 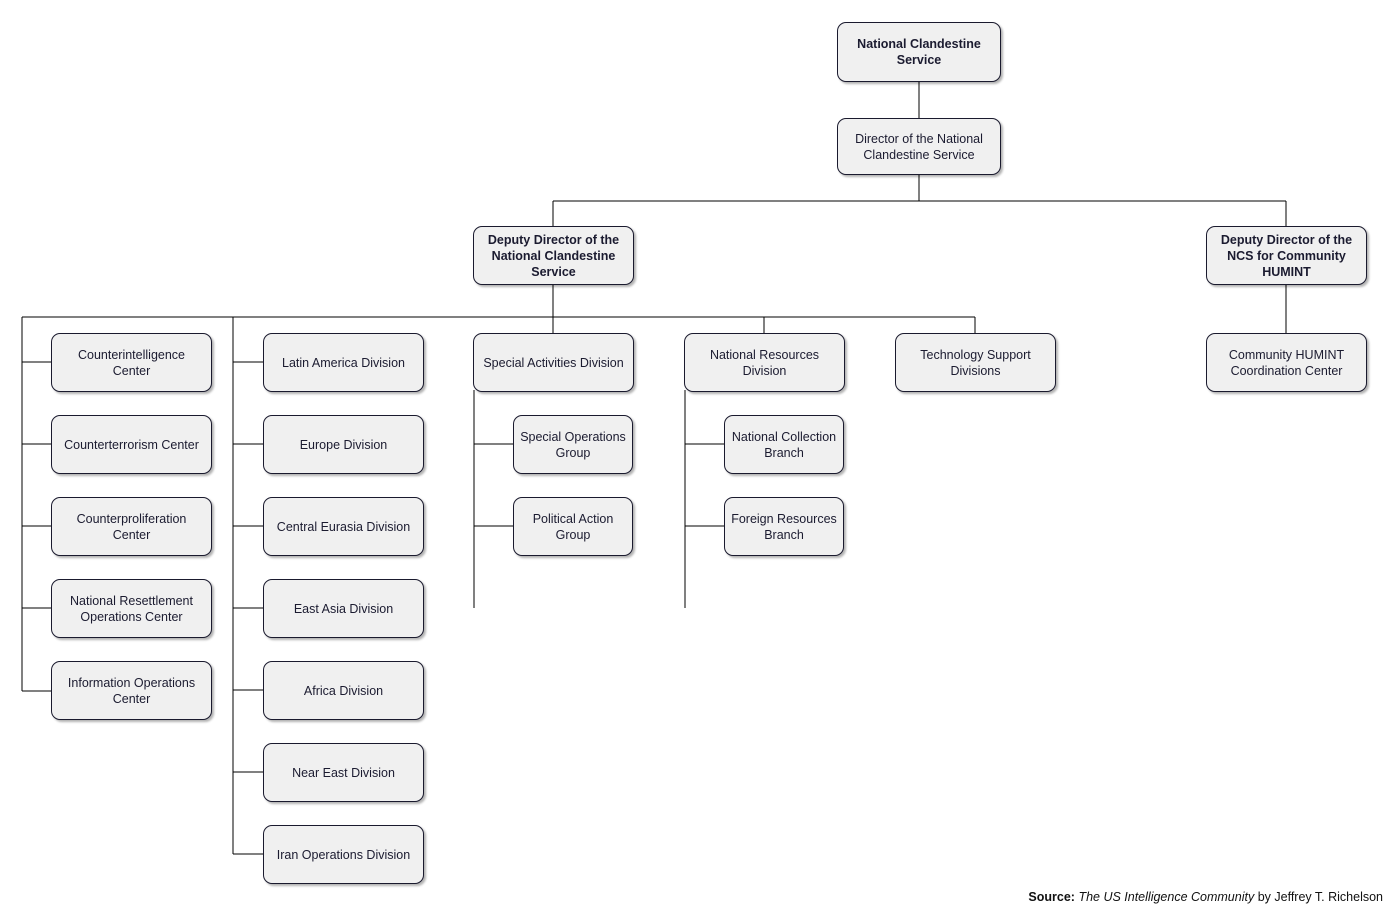 I want to click on node-label: National Collection Branch, so click(x=784, y=444).